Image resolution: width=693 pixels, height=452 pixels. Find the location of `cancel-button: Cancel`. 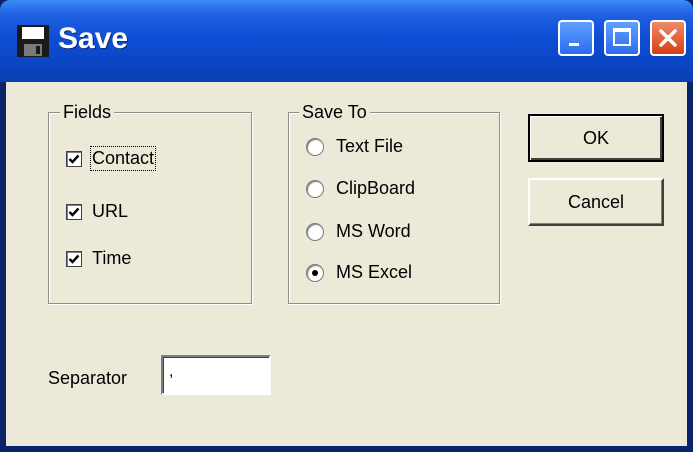

cancel-button: Cancel is located at coordinates (596, 202).